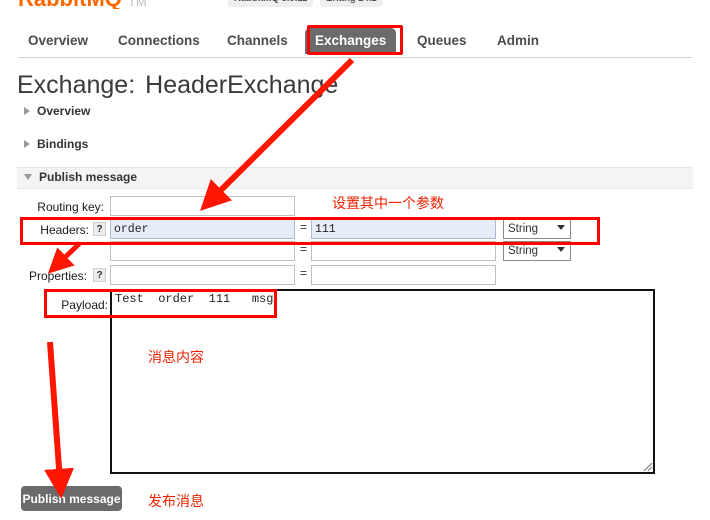 Image resolution: width=710 pixels, height=520 pixels. I want to click on headers-equals-1: =, so click(304, 227).